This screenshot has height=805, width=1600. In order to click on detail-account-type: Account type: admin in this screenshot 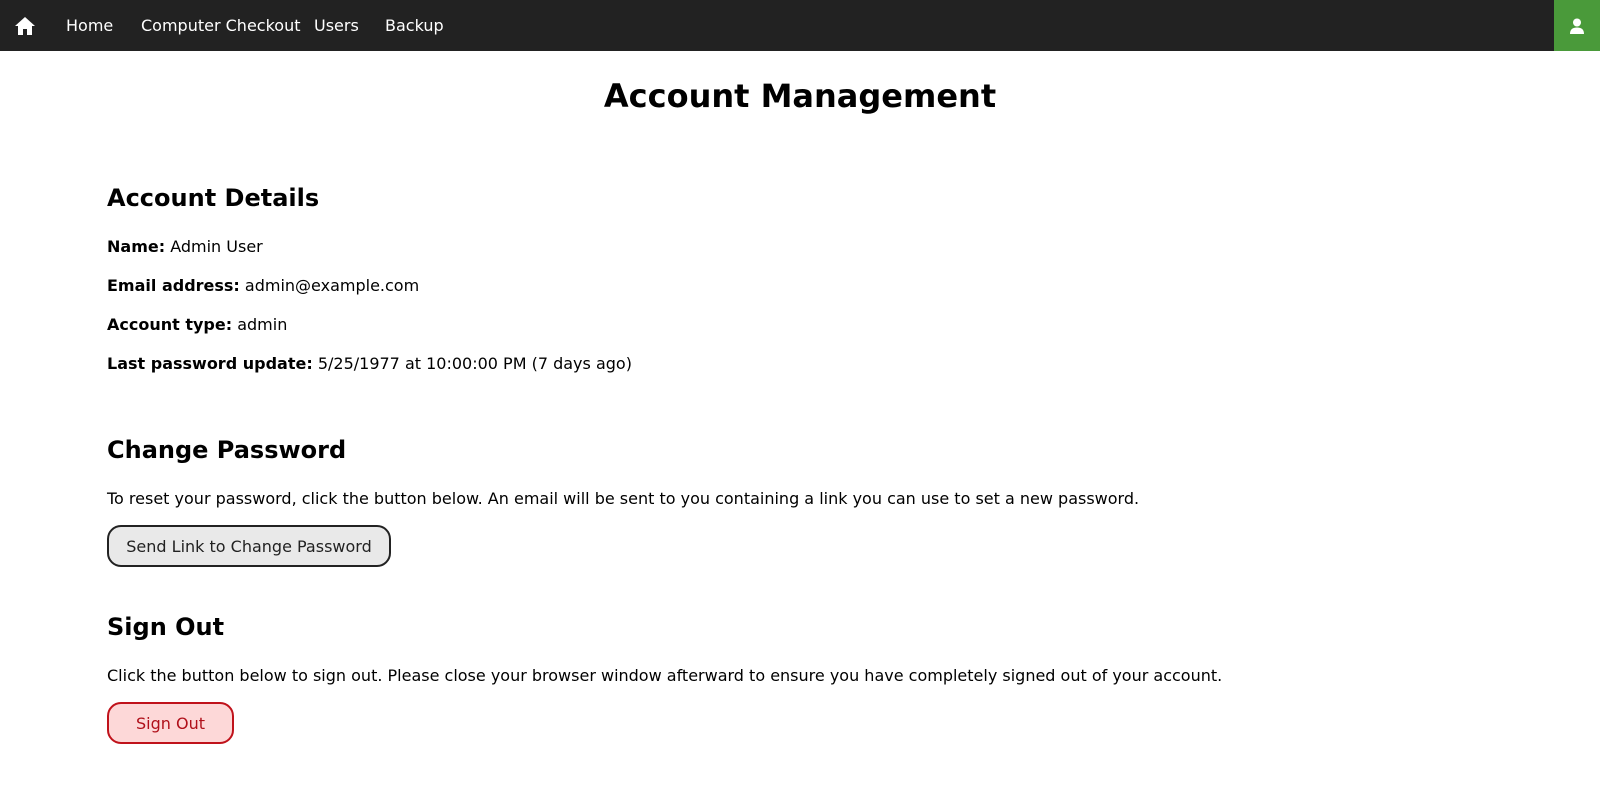, I will do `click(197, 325)`.